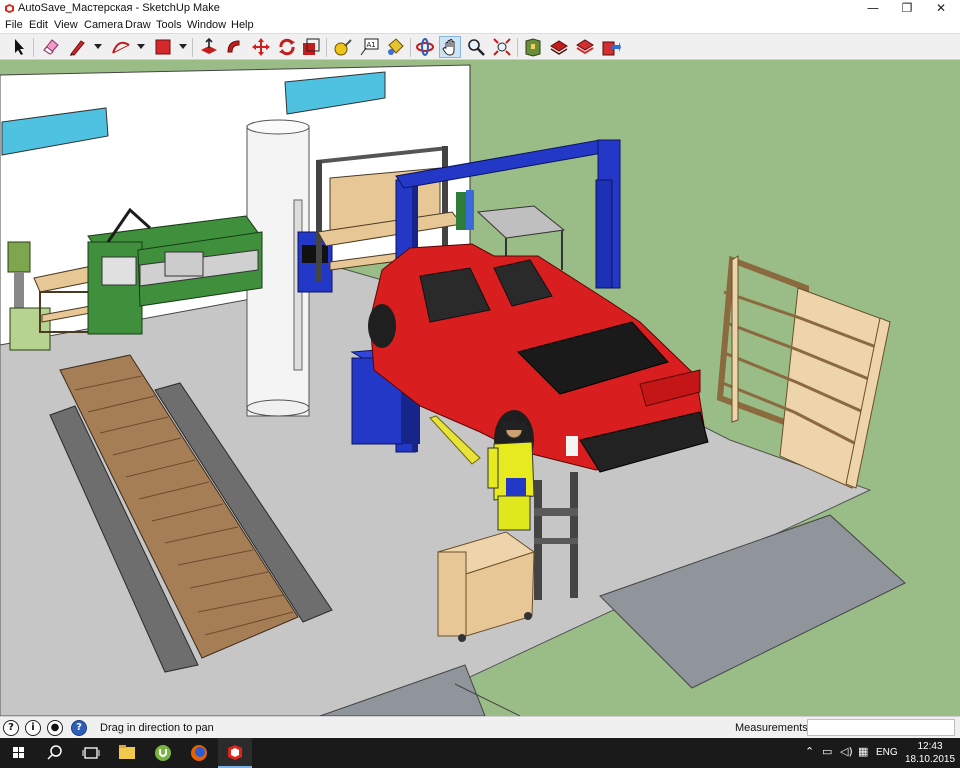 This screenshot has height=768, width=960. Describe the element at coordinates (371, 45) in the screenshot. I see `svg-text: A1` at that location.